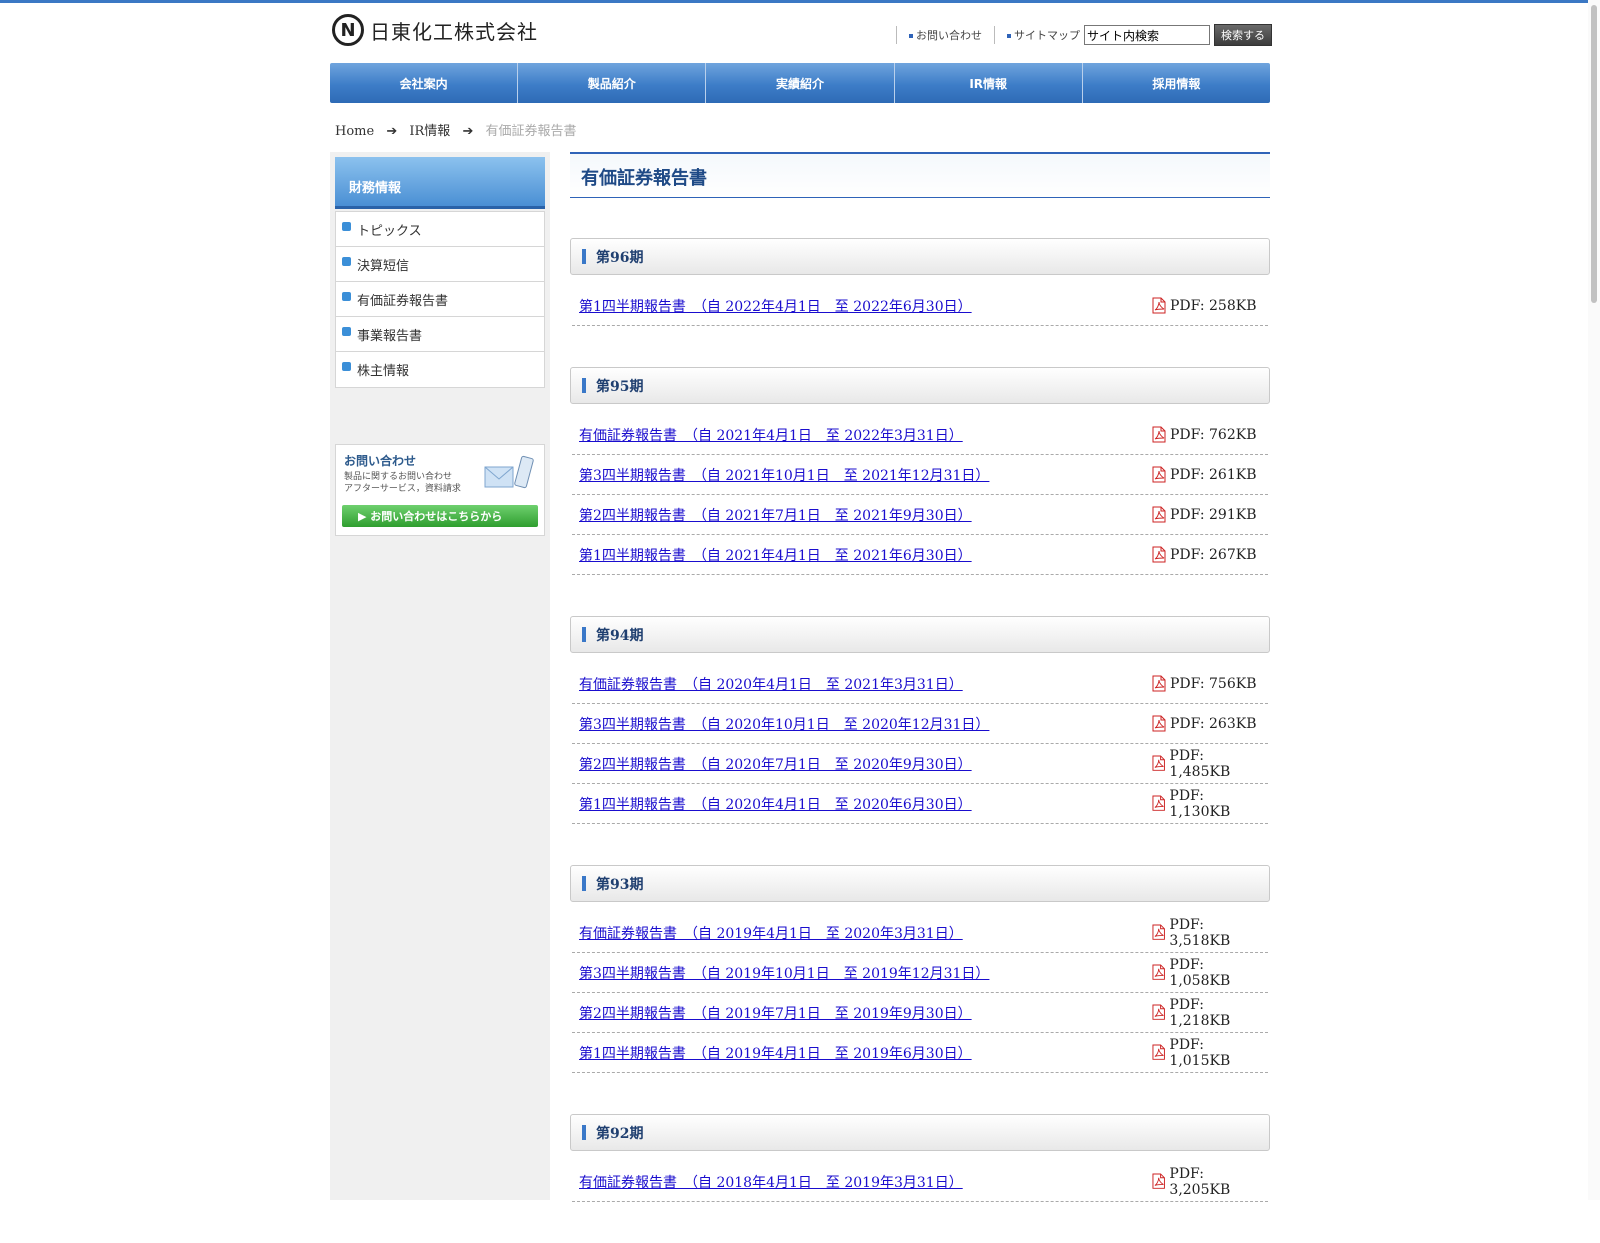 The height and width of the screenshot is (1243, 1600). I want to click on nav-achievements: 実績紹介, so click(800, 83).